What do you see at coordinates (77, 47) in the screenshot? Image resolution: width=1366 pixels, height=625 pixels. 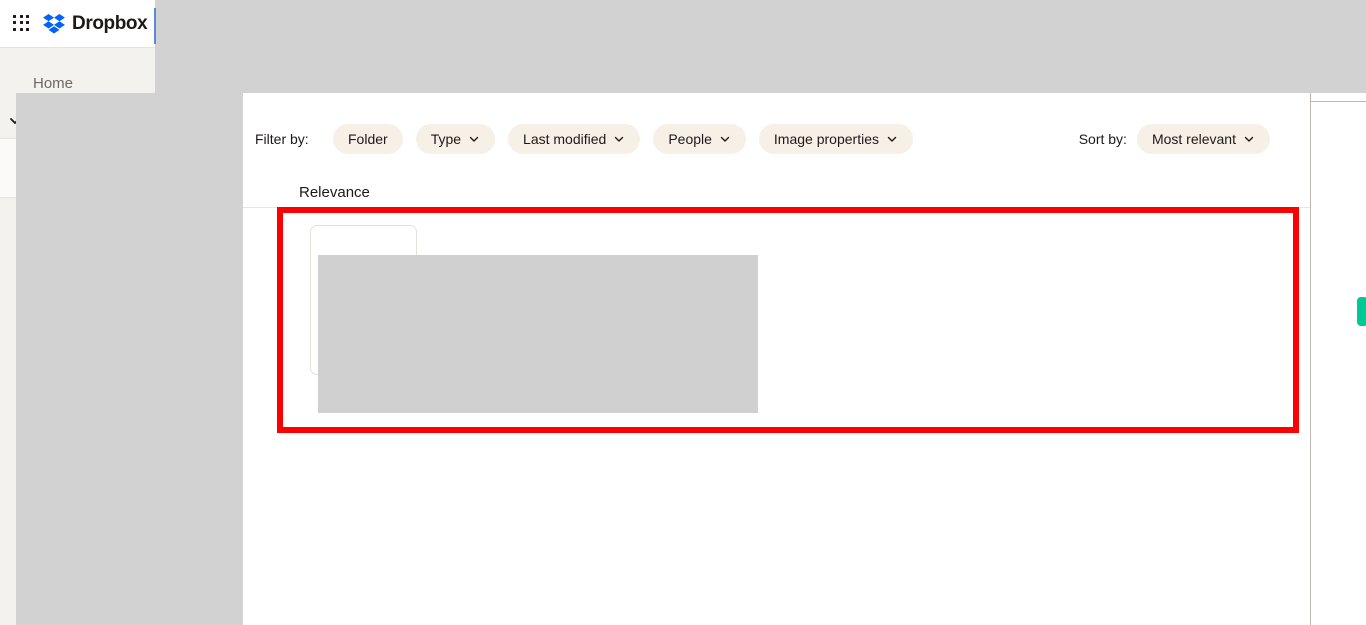 I see `sidebar-top-divider` at bounding box center [77, 47].